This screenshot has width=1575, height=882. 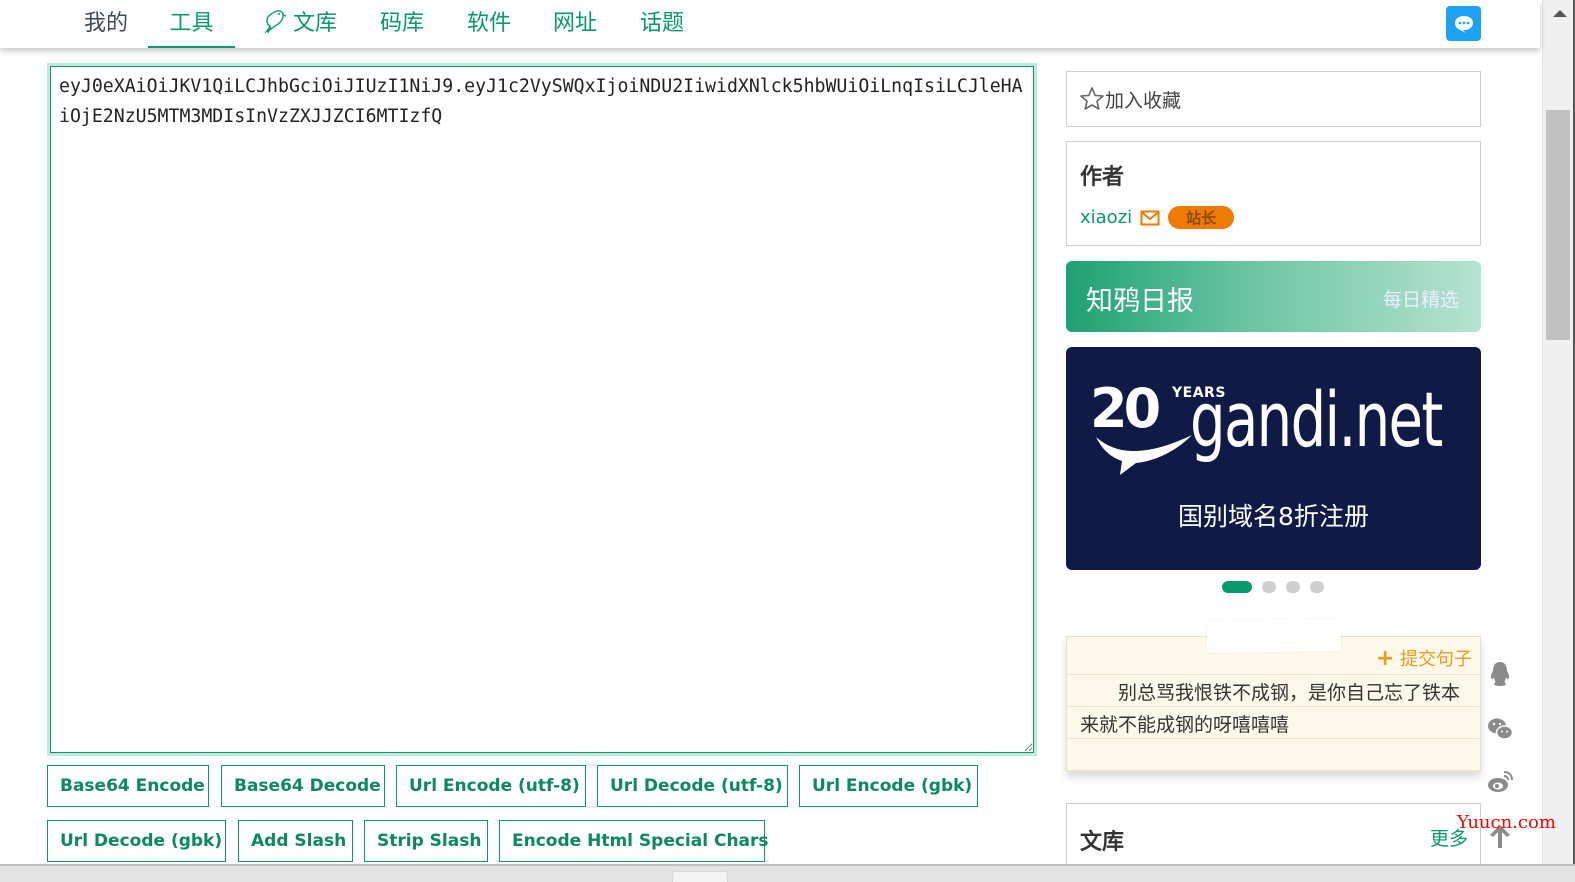 I want to click on chat-button, so click(x=1463, y=23).